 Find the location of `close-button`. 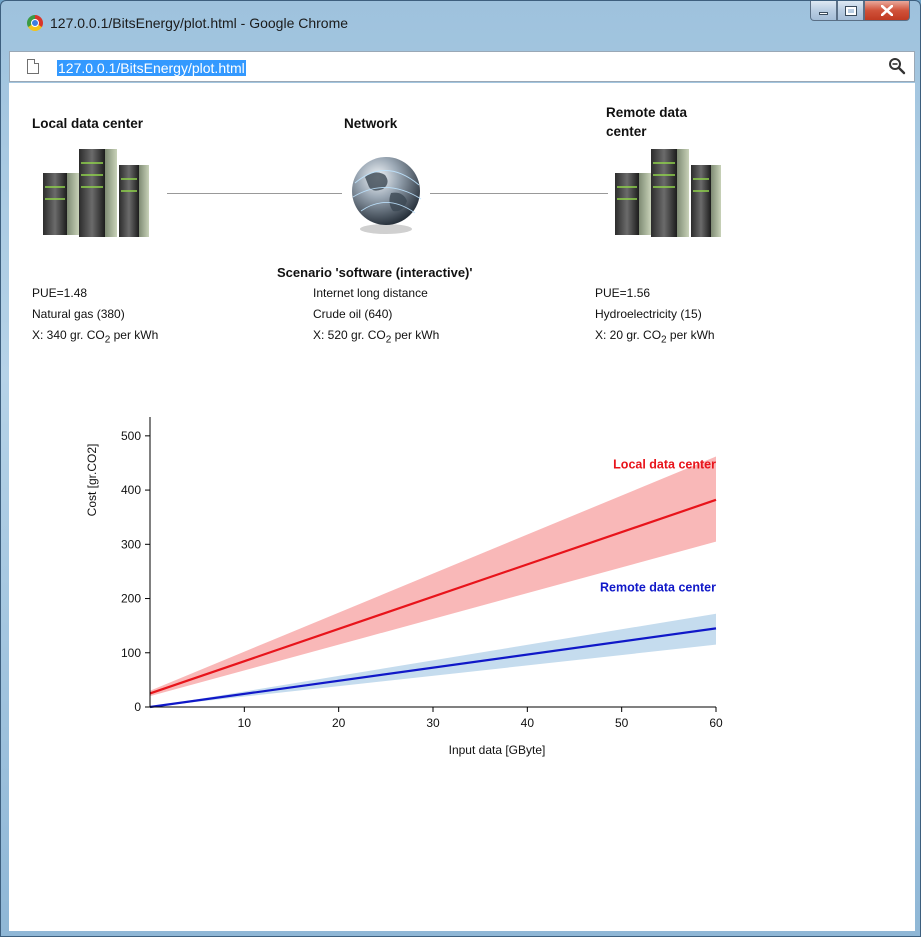

close-button is located at coordinates (887, 11).